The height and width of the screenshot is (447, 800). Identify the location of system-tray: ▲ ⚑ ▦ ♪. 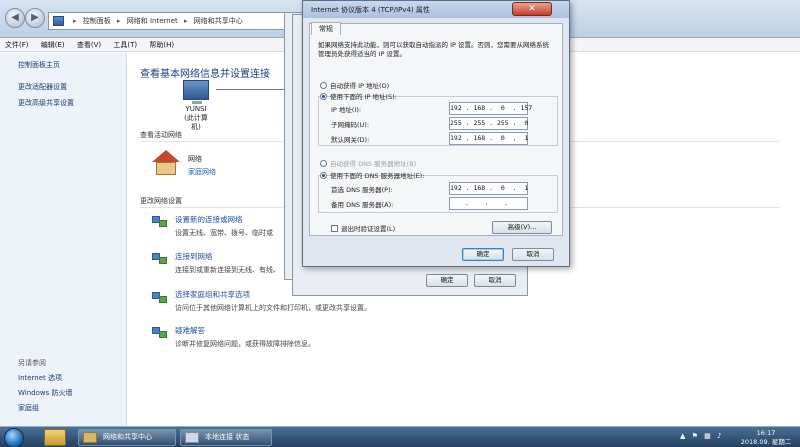
(700, 436).